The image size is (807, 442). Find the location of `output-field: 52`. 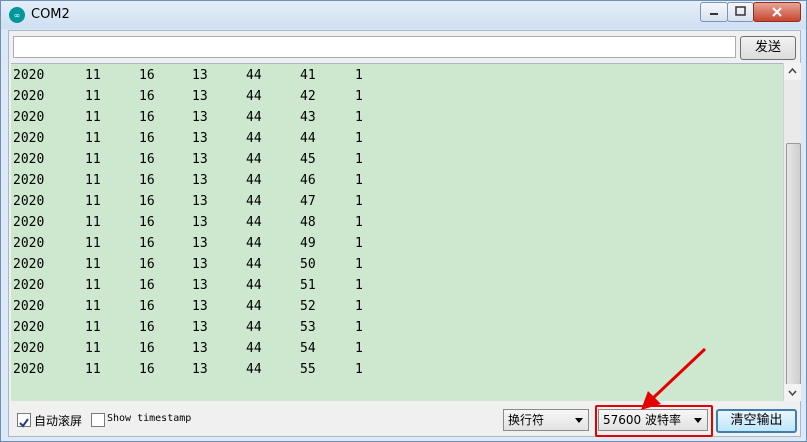

output-field: 52 is located at coordinates (308, 306).